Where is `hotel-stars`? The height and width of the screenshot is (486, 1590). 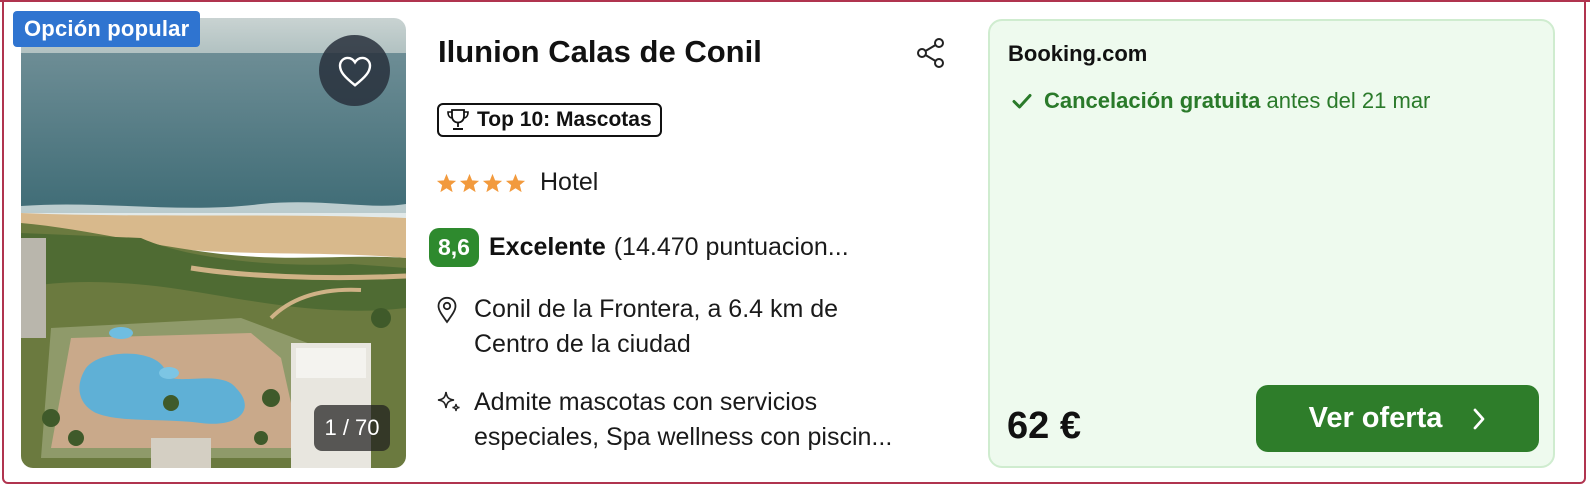 hotel-stars is located at coordinates (481, 183).